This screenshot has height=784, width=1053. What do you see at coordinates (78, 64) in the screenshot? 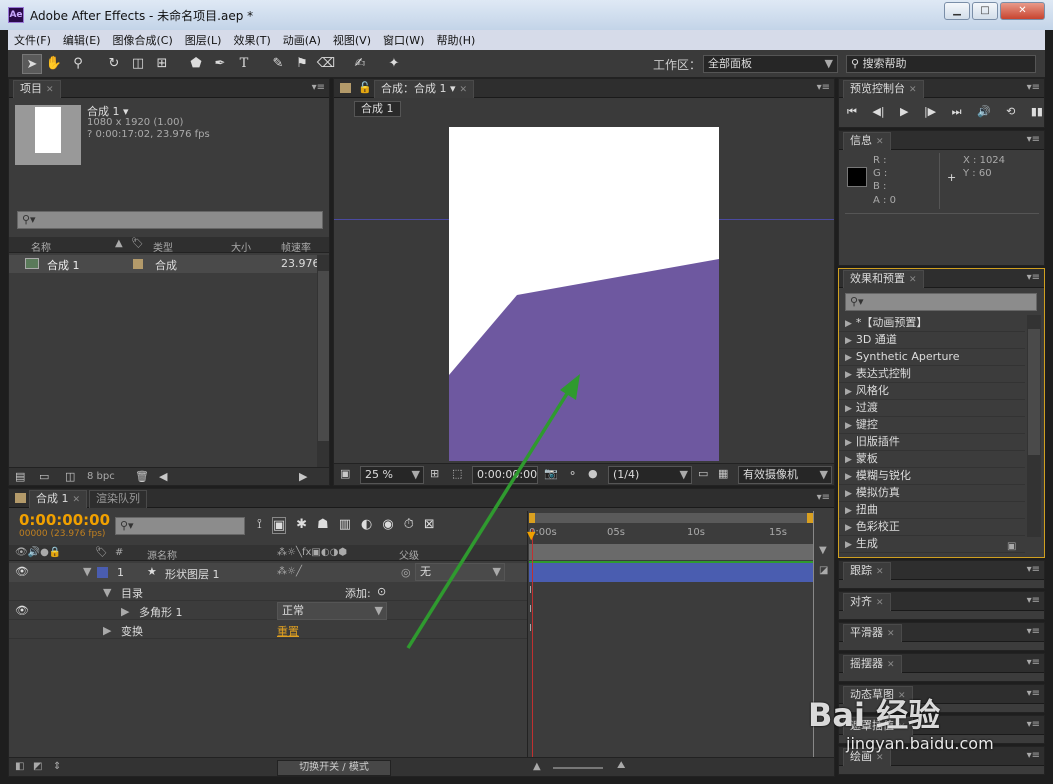
I see `zoom-tool-icon: ⚲` at bounding box center [78, 64].